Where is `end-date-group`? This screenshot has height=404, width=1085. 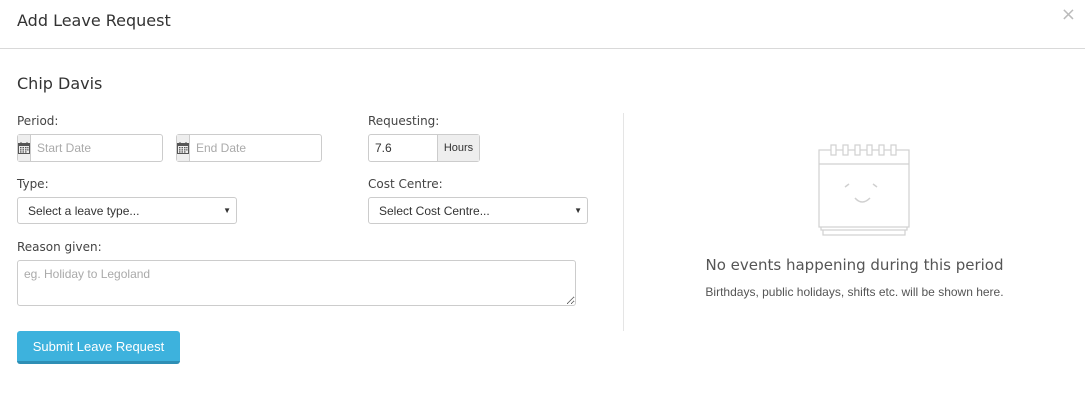
end-date-group is located at coordinates (263, 148).